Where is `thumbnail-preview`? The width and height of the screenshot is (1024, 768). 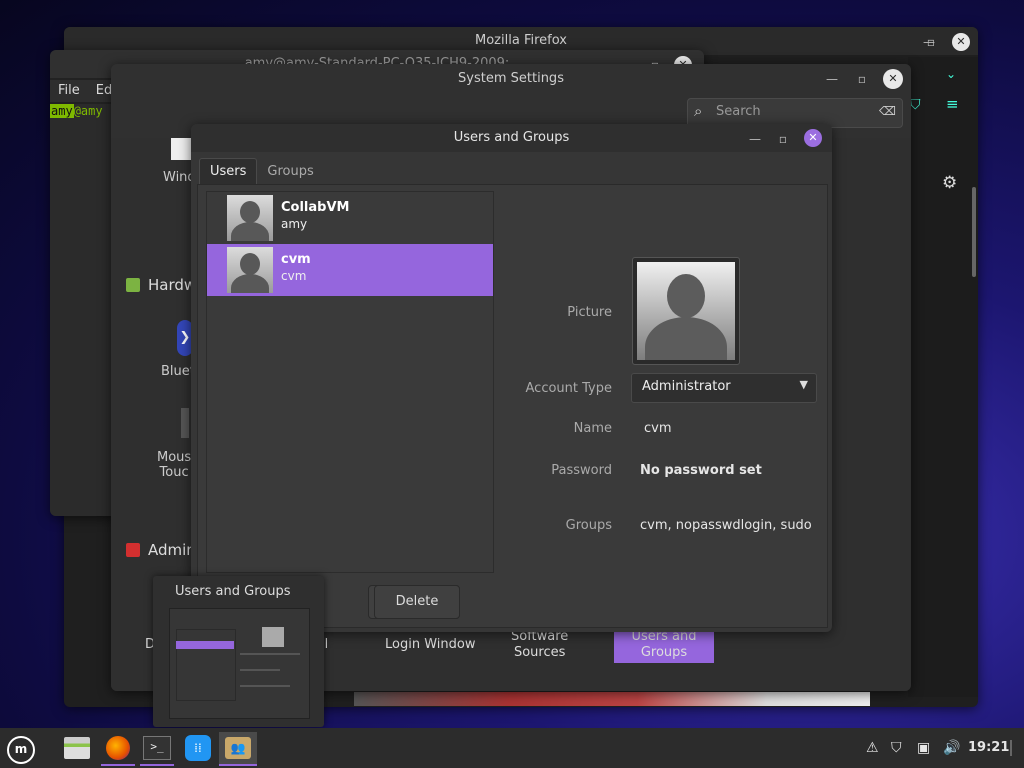 thumbnail-preview is located at coordinates (239, 663).